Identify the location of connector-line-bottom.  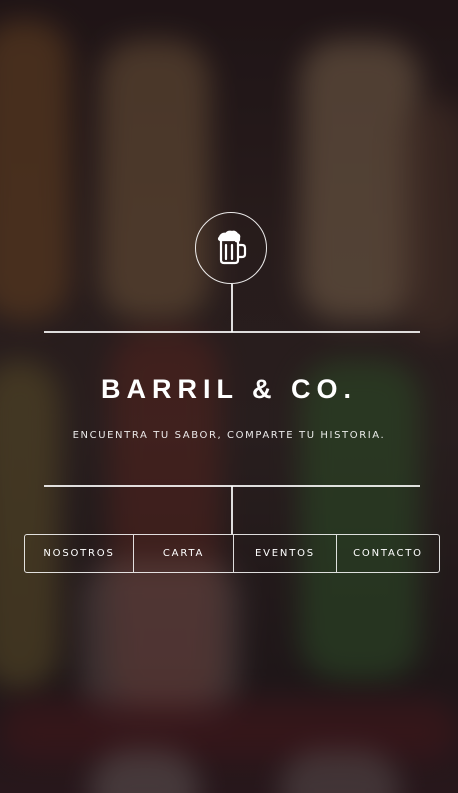
(232, 510).